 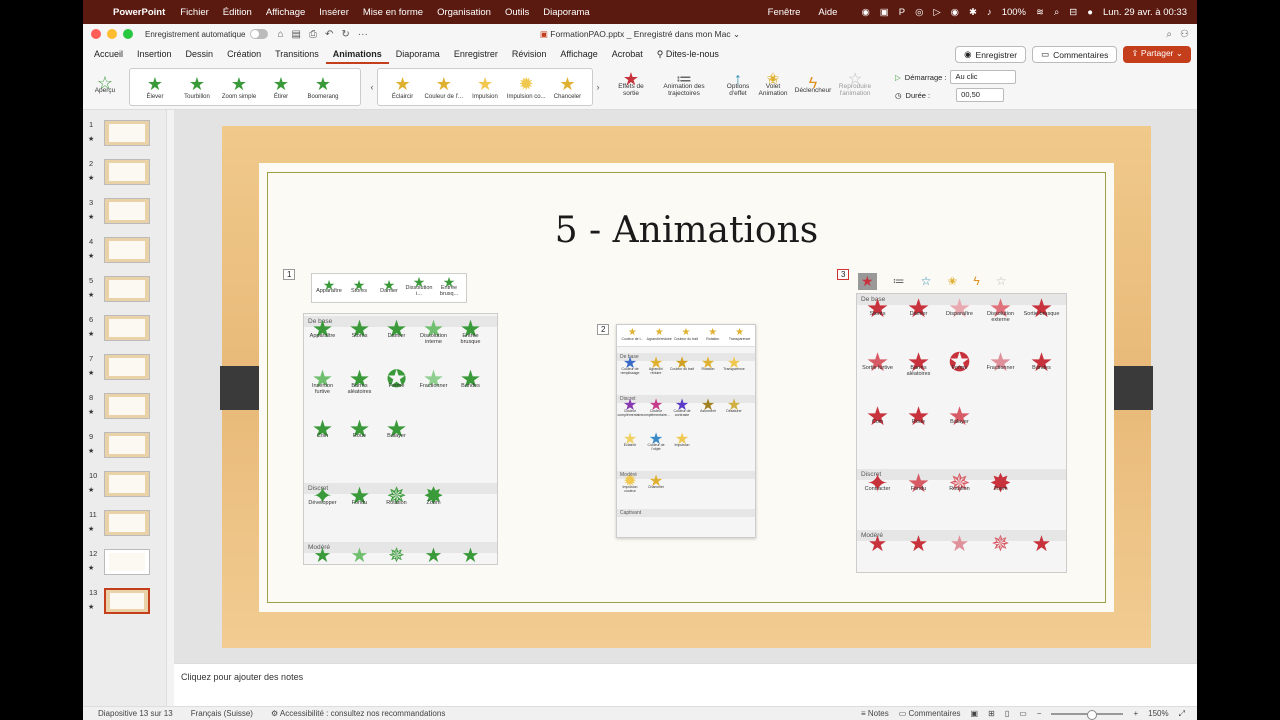 What do you see at coordinates (313, 34) in the screenshot?
I see `print-icon: ⎙` at bounding box center [313, 34].